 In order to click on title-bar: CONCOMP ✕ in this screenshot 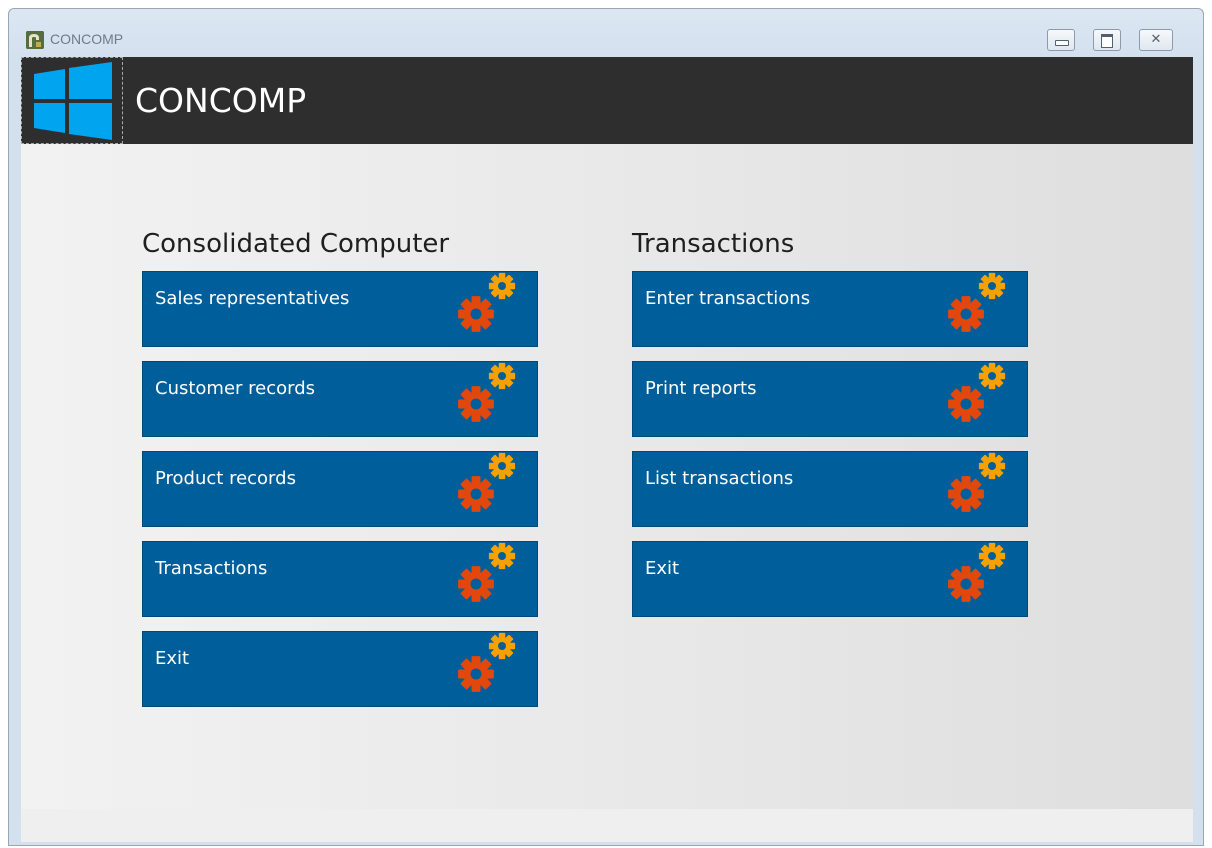, I will do `click(606, 33)`.